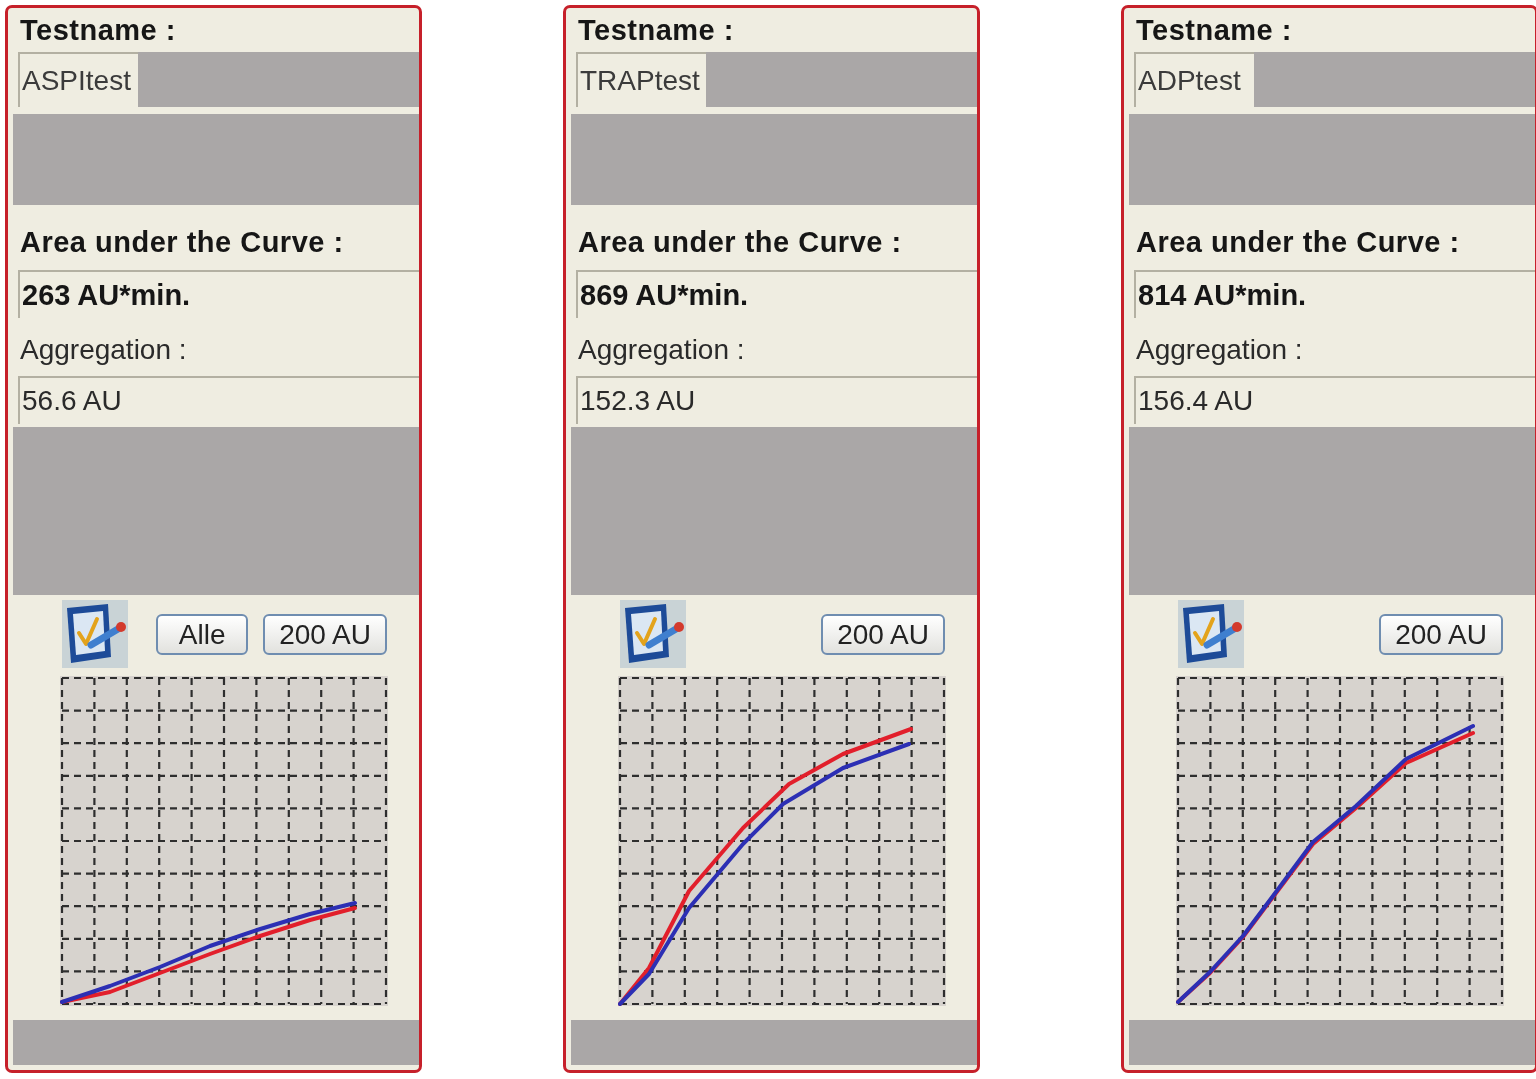  Describe the element at coordinates (218, 294) in the screenshot. I see `auc-value-field: 263 AU*min.` at that location.